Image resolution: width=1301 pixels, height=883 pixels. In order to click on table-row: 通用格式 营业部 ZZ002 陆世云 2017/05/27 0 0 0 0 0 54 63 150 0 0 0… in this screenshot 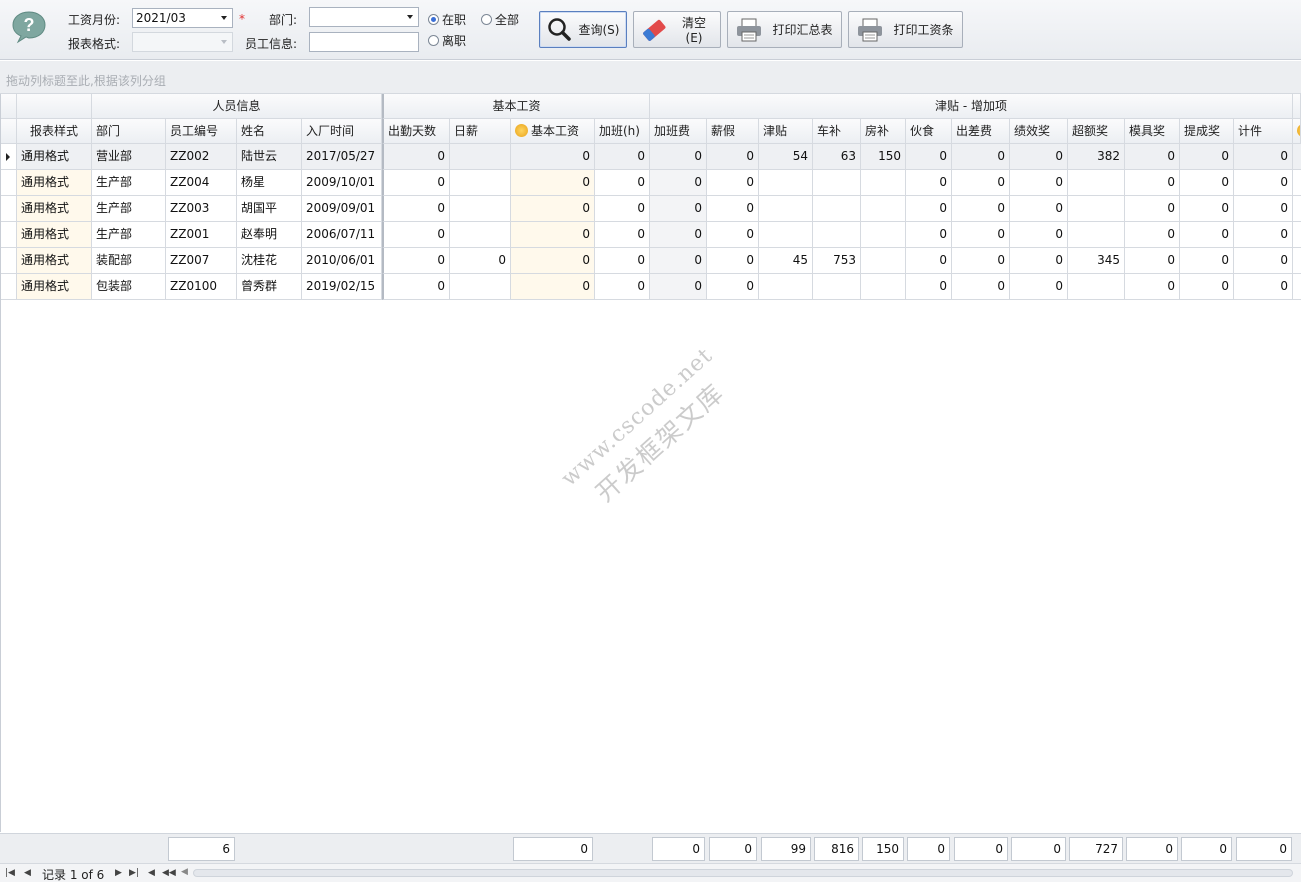, I will do `click(650, 157)`.